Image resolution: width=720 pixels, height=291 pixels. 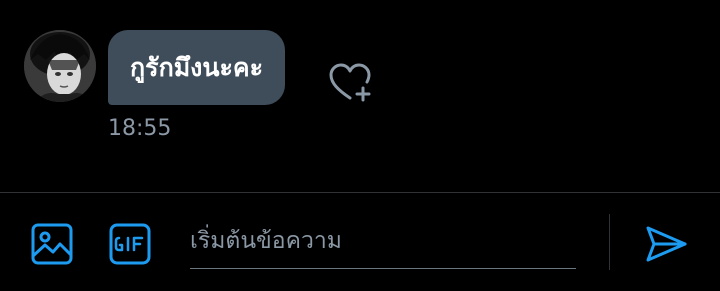 I want to click on add-image-button, so click(x=52, y=244).